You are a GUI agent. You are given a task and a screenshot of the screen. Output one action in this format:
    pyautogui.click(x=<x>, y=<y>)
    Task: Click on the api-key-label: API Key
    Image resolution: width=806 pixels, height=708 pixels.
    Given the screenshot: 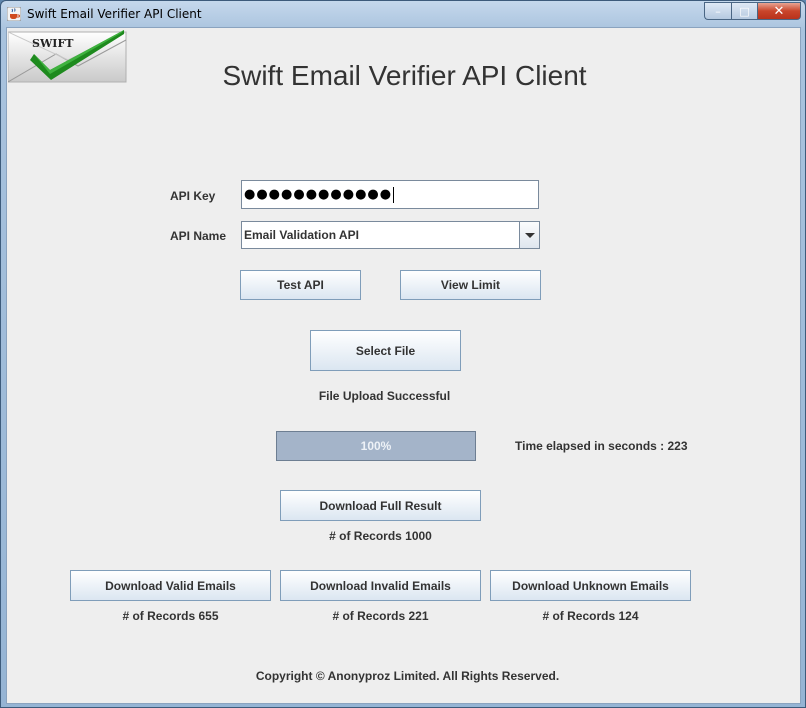 What is the action you would take?
    pyautogui.click(x=193, y=196)
    